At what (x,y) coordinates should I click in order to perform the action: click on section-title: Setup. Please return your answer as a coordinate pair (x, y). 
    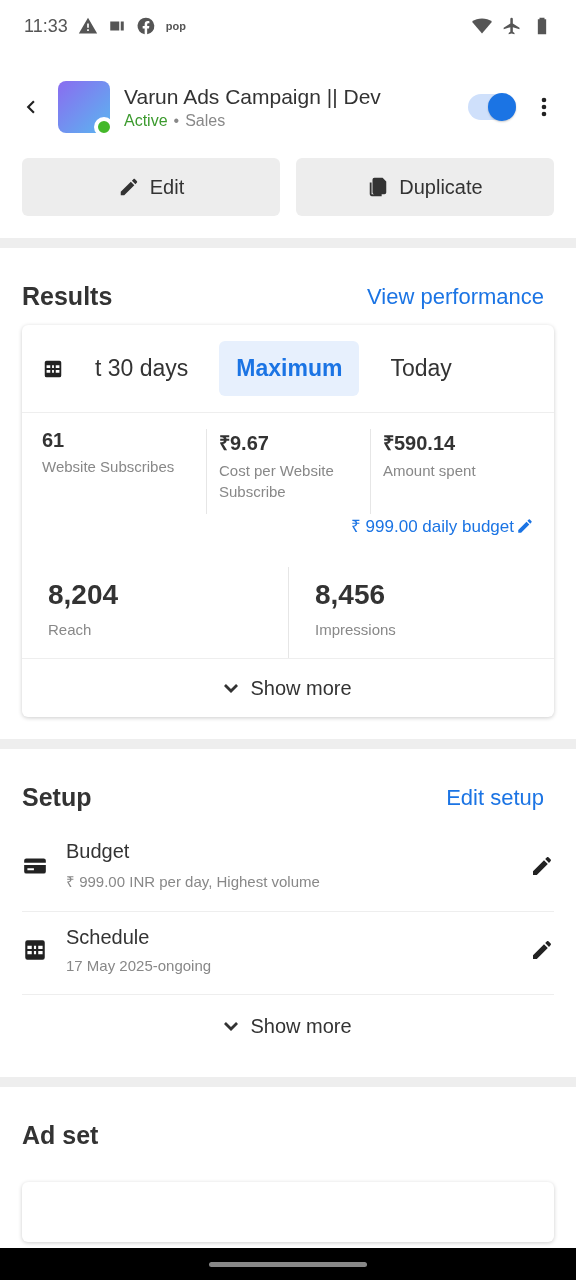
    Looking at the image, I should click on (57, 797).